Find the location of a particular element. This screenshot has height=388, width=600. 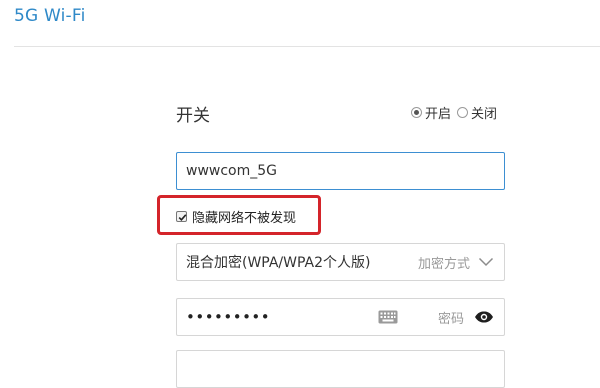

hide-network-option: 隐藏网络不被发现 is located at coordinates (236, 216).